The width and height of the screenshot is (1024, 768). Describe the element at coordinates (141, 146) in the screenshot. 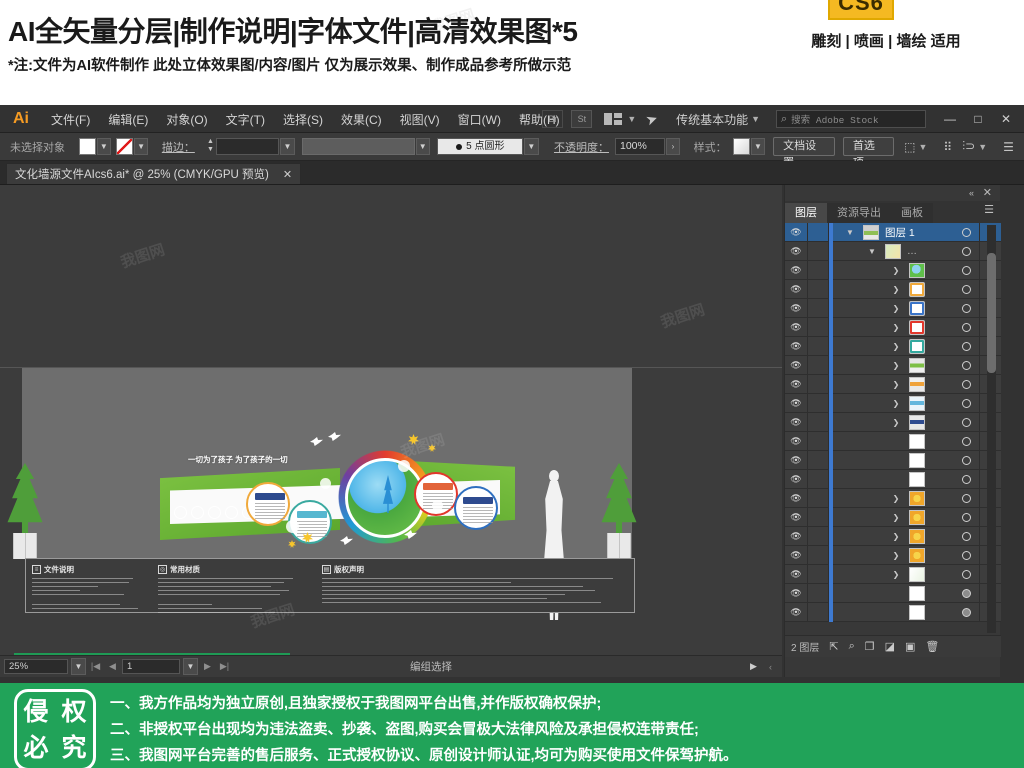

I see `stroke-dropdown-icon: ▼` at that location.